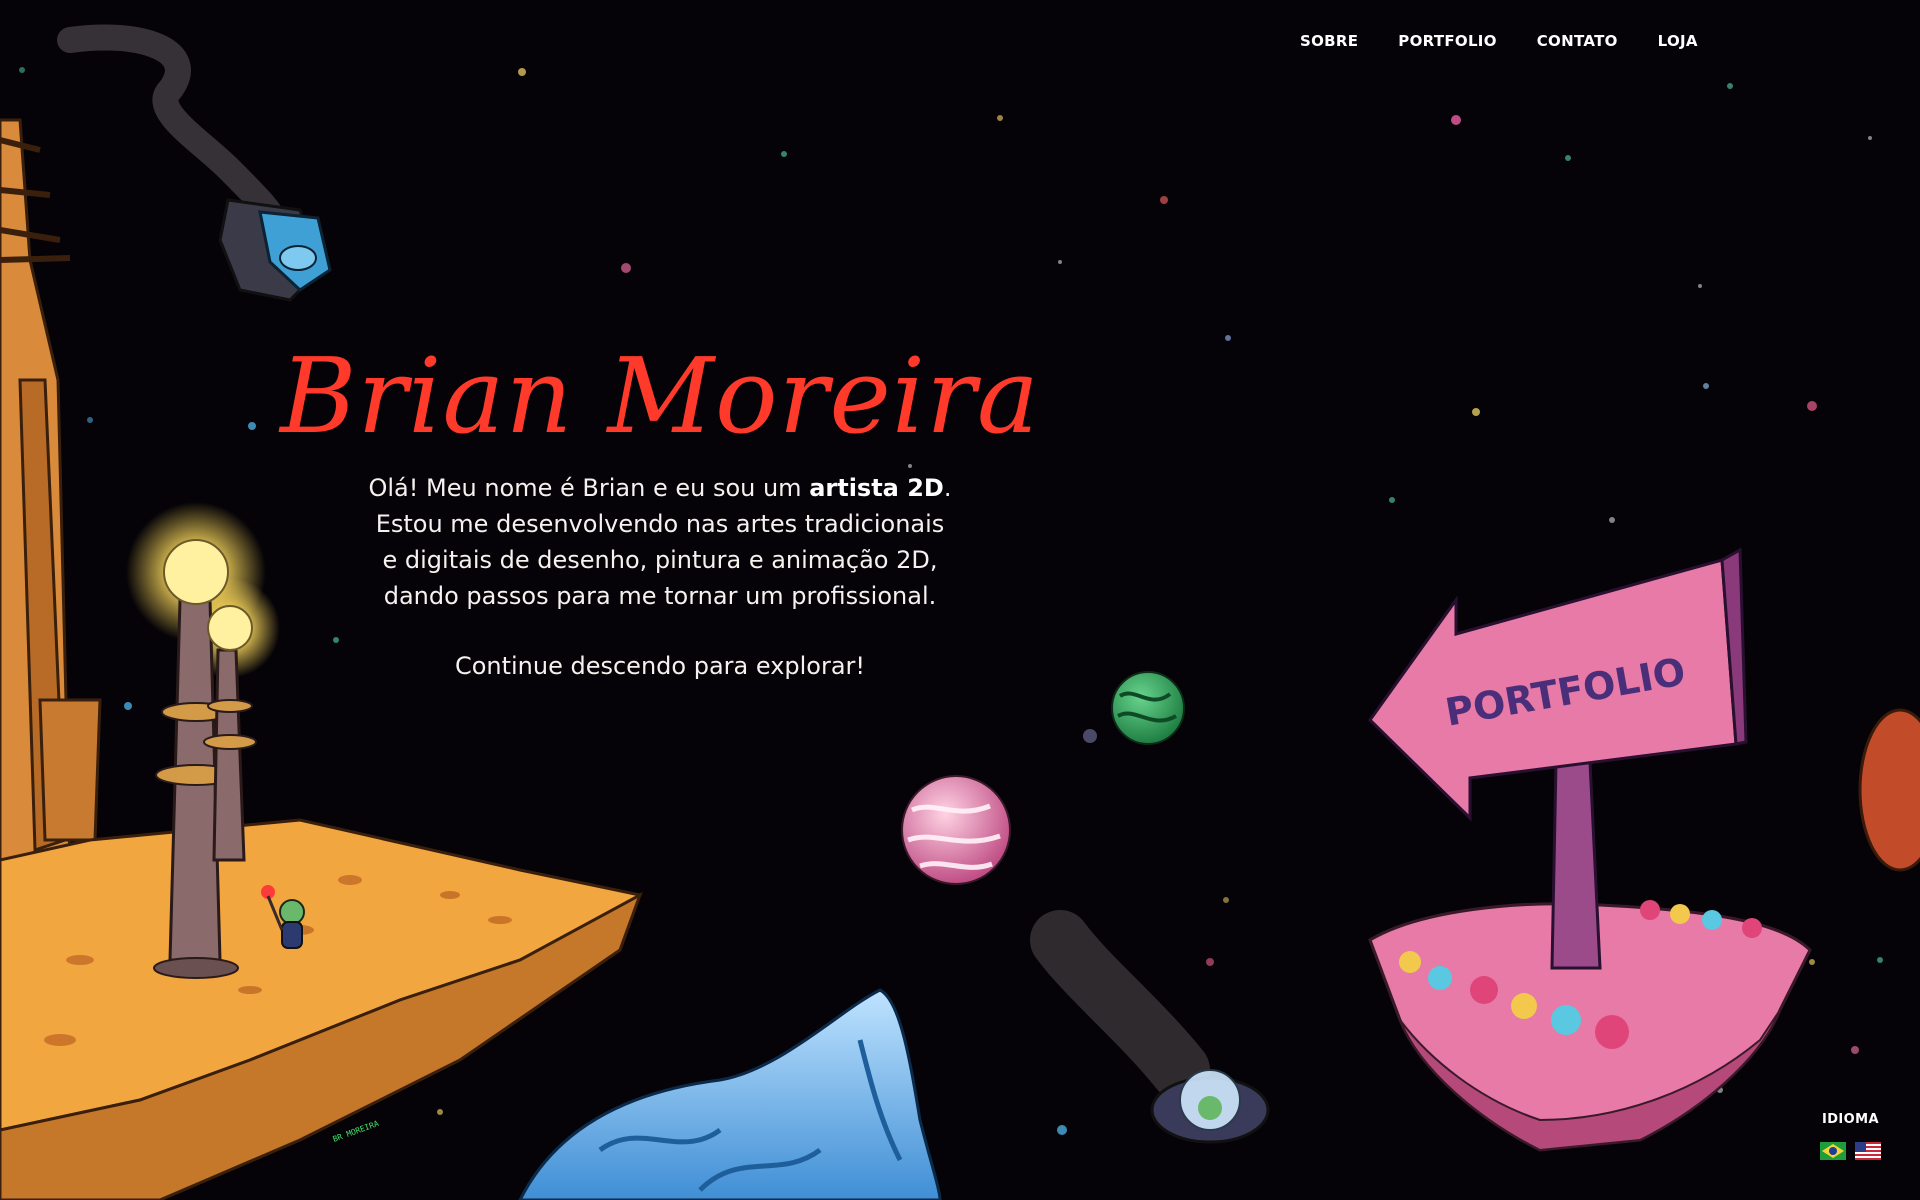 Image resolution: width=1920 pixels, height=1200 pixels. What do you see at coordinates (1868, 1151) in the screenshot?
I see `usa-flag-icon` at bounding box center [1868, 1151].